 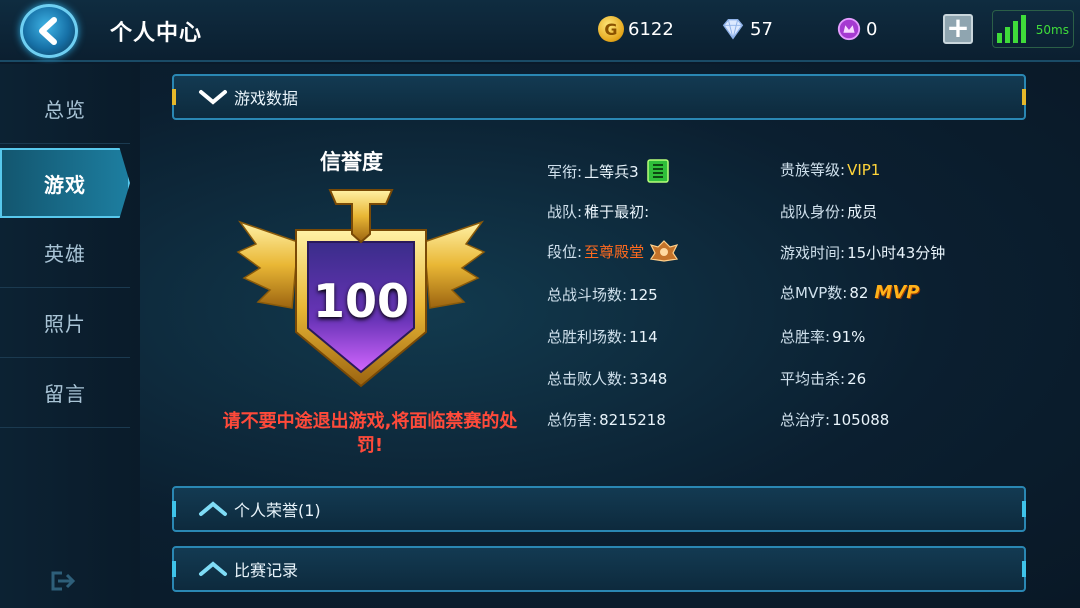 I want to click on game-data-section-header: 游戏数据, so click(x=599, y=97).